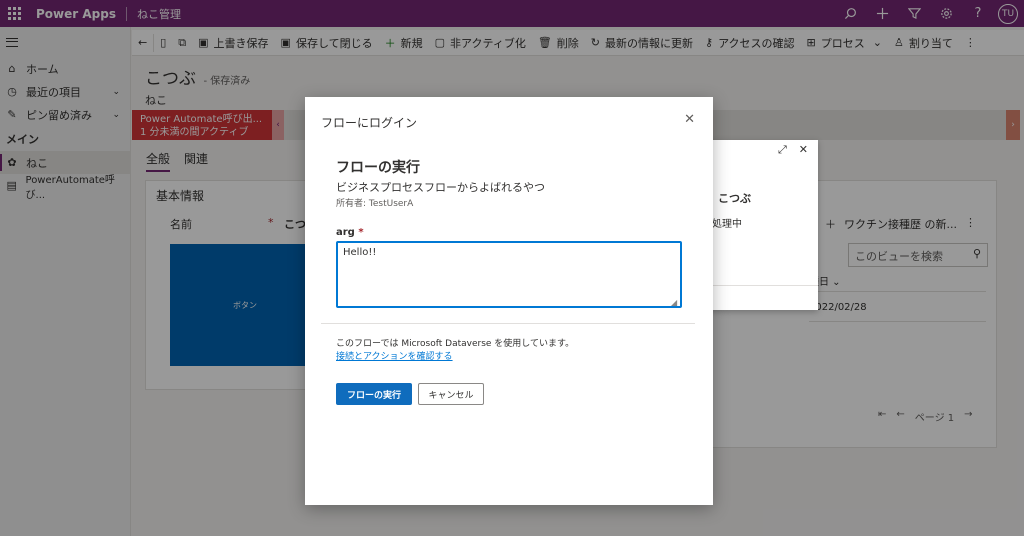 The height and width of the screenshot is (536, 1024). What do you see at coordinates (374, 394) in the screenshot?
I see `run-flow-button: フローの実行` at bounding box center [374, 394].